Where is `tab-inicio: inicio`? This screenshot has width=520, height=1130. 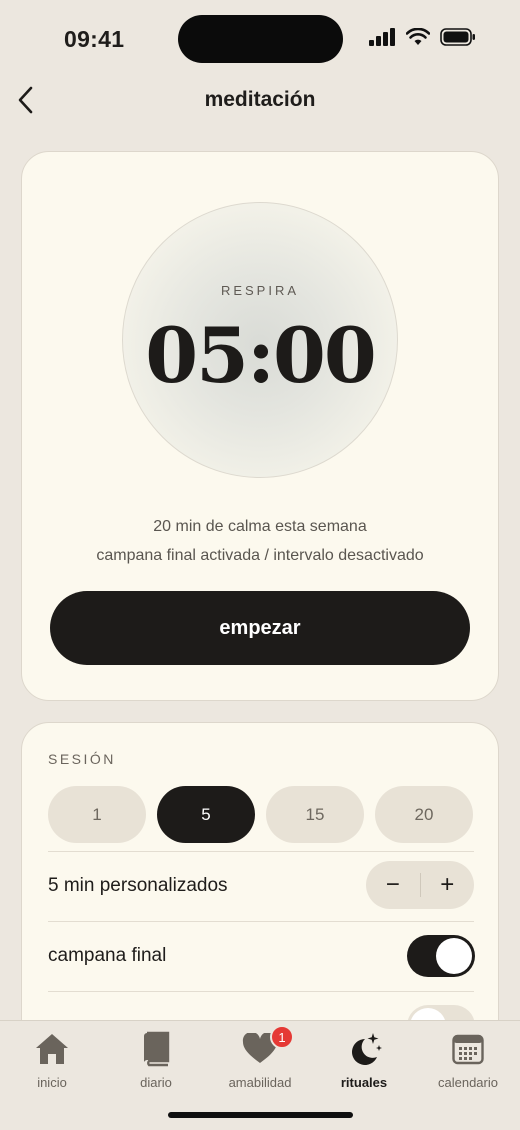 tab-inicio: inicio is located at coordinates (52, 1059).